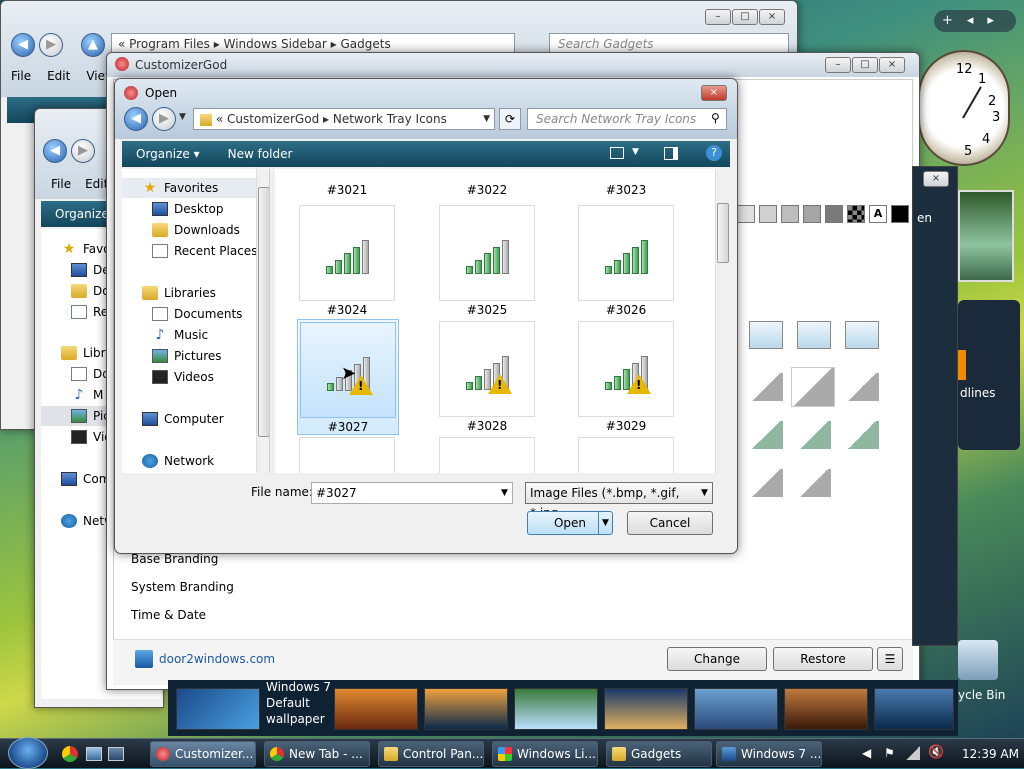 The width and height of the screenshot is (1024, 769). Describe the element at coordinates (635, 152) in the screenshot. I see `view-dropdown-icon: ▼` at that location.